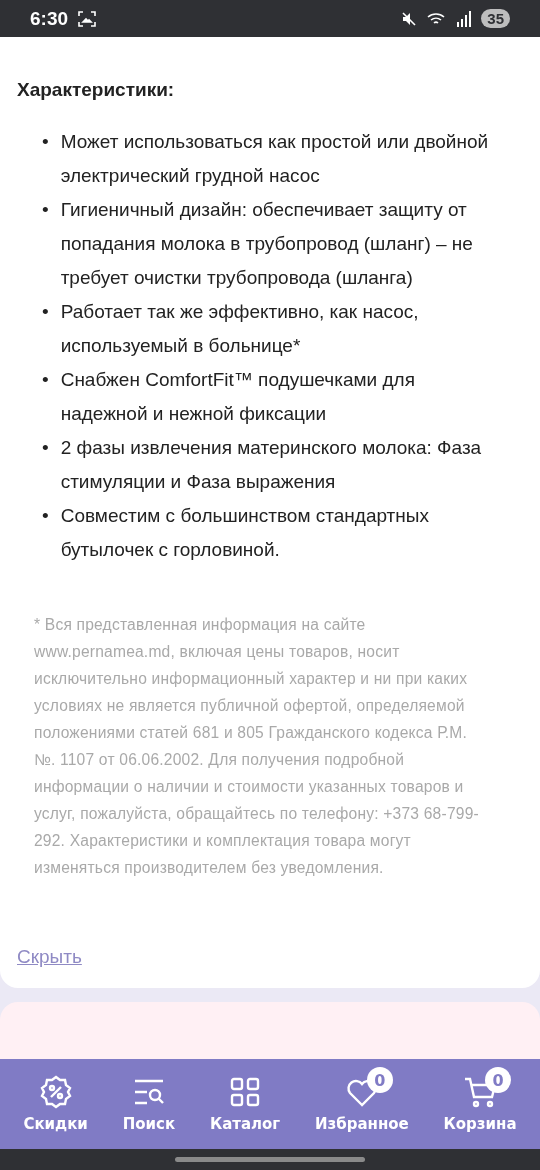 This screenshot has height=1170, width=540. I want to click on nav-item: Скидки, so click(55, 1104).